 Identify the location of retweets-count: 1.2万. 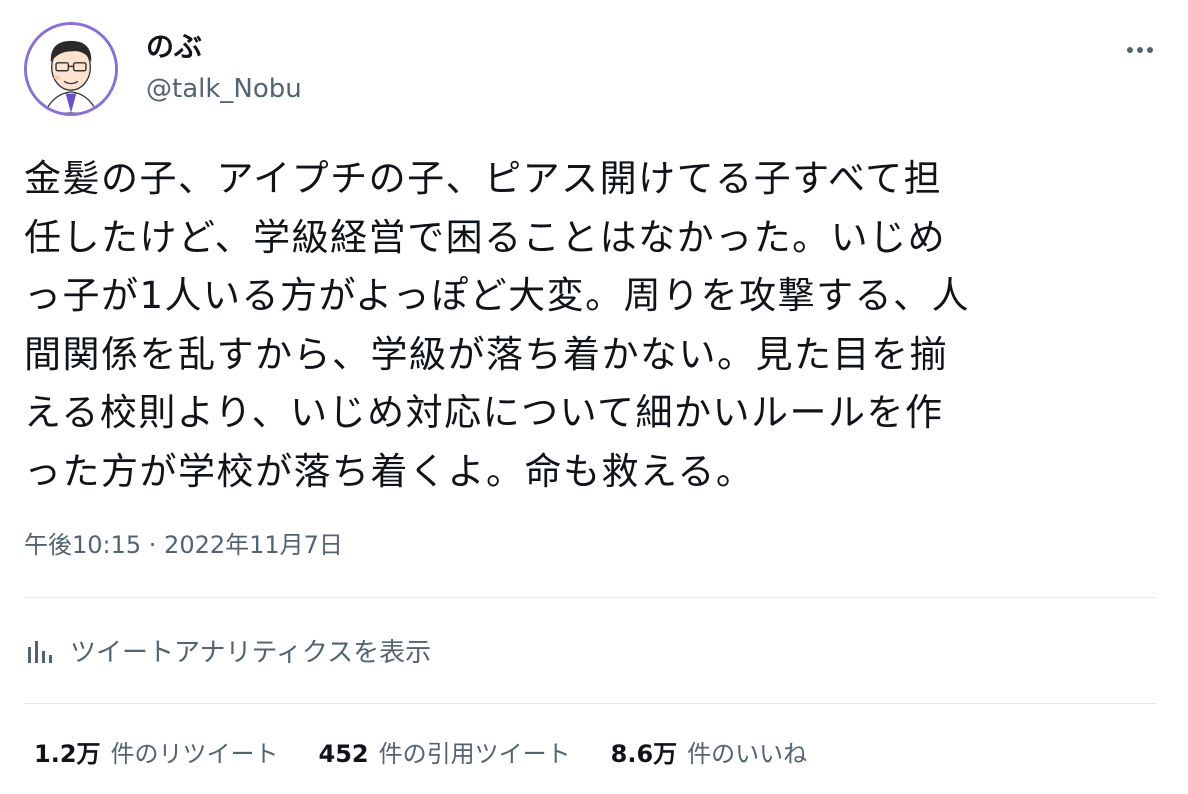
(67, 754).